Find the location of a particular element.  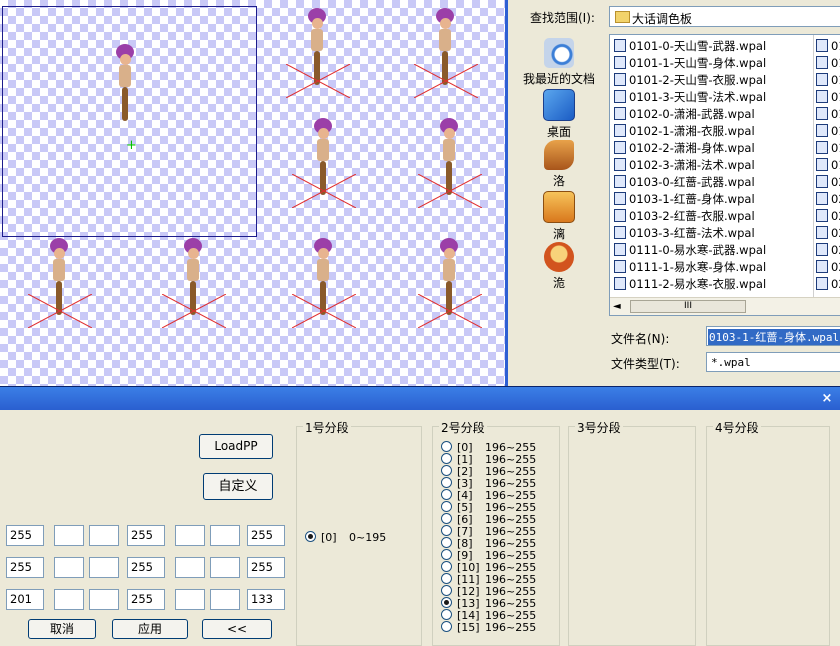

cancel-button: 取消 is located at coordinates (62, 629).